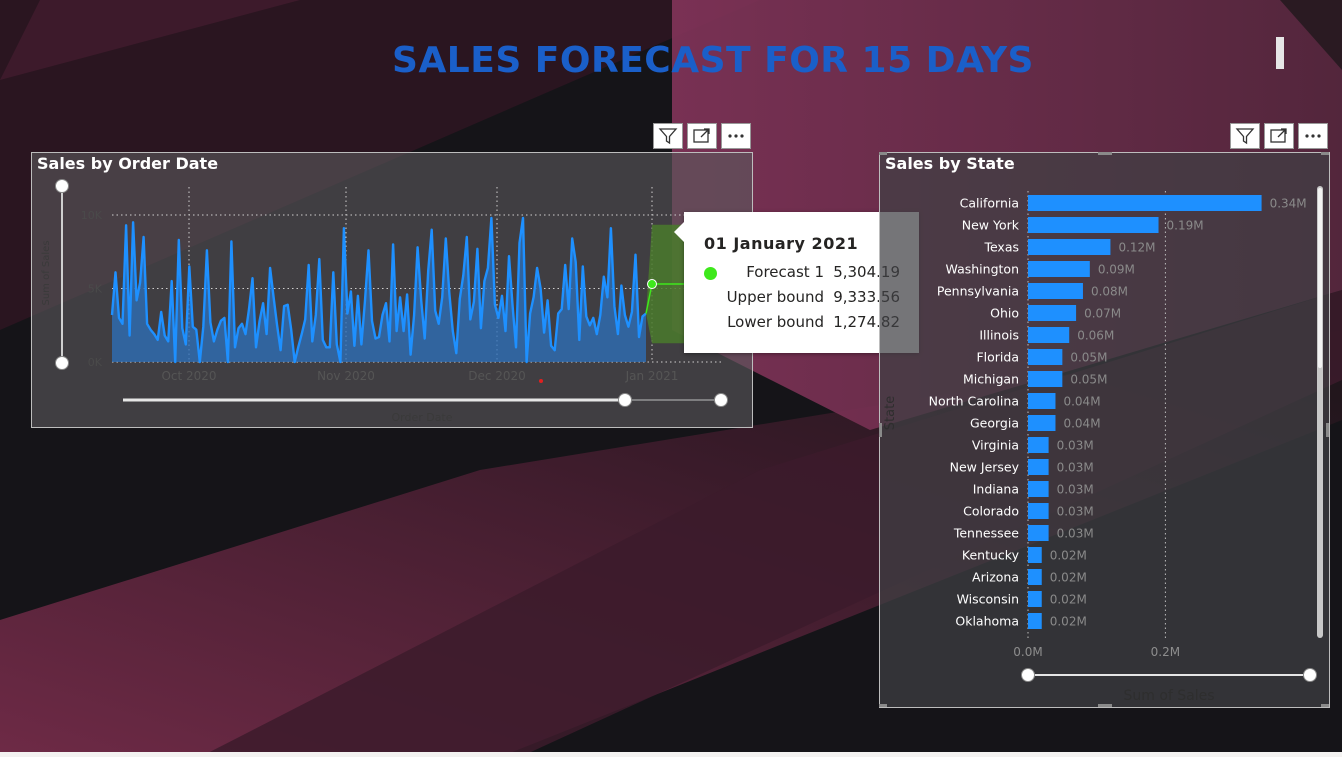 The width and height of the screenshot is (1342, 757). Describe the element at coordinates (1027, 652) in the screenshot. I see `x-tick-label: 0.0M` at that location.